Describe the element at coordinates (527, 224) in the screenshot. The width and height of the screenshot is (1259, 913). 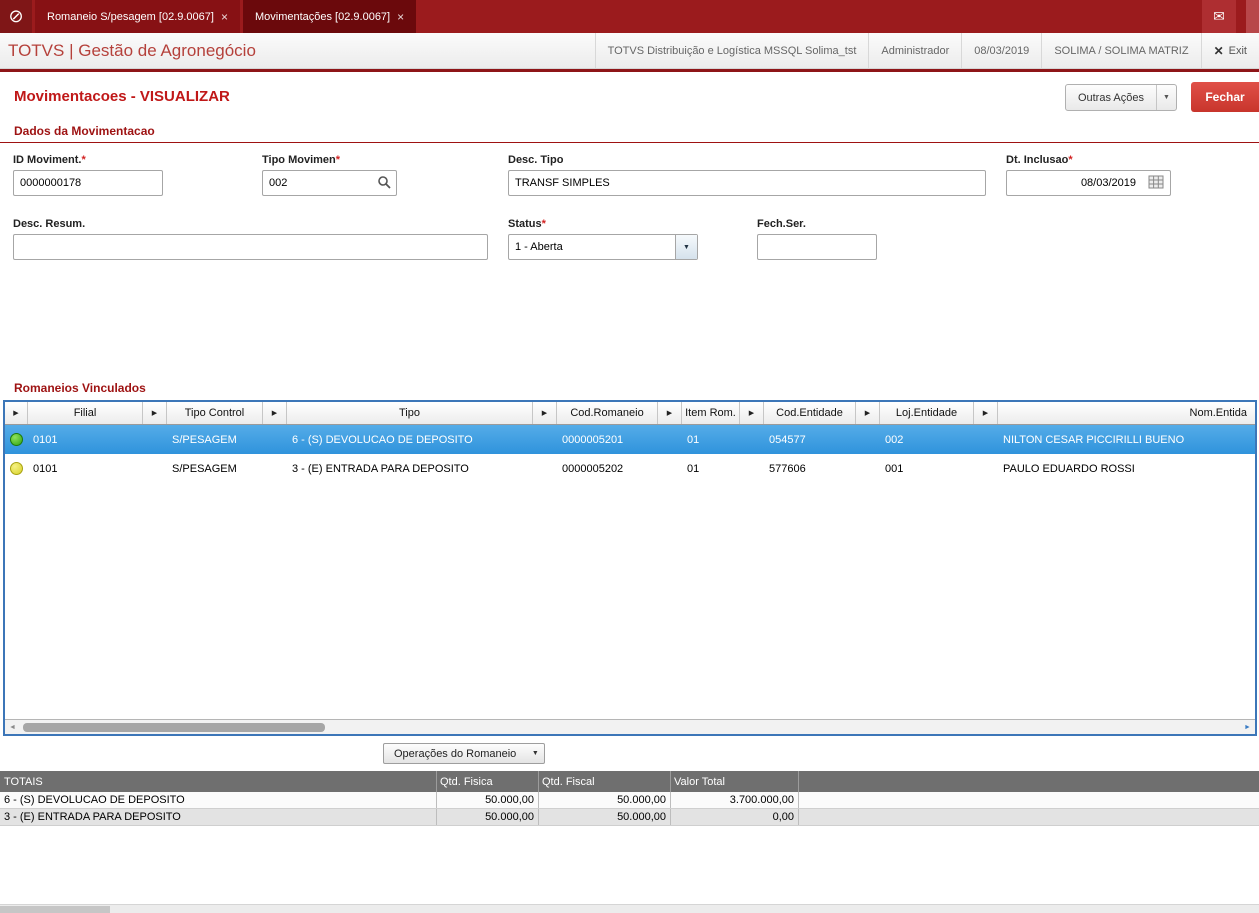
I see `status-label: Status*` at that location.